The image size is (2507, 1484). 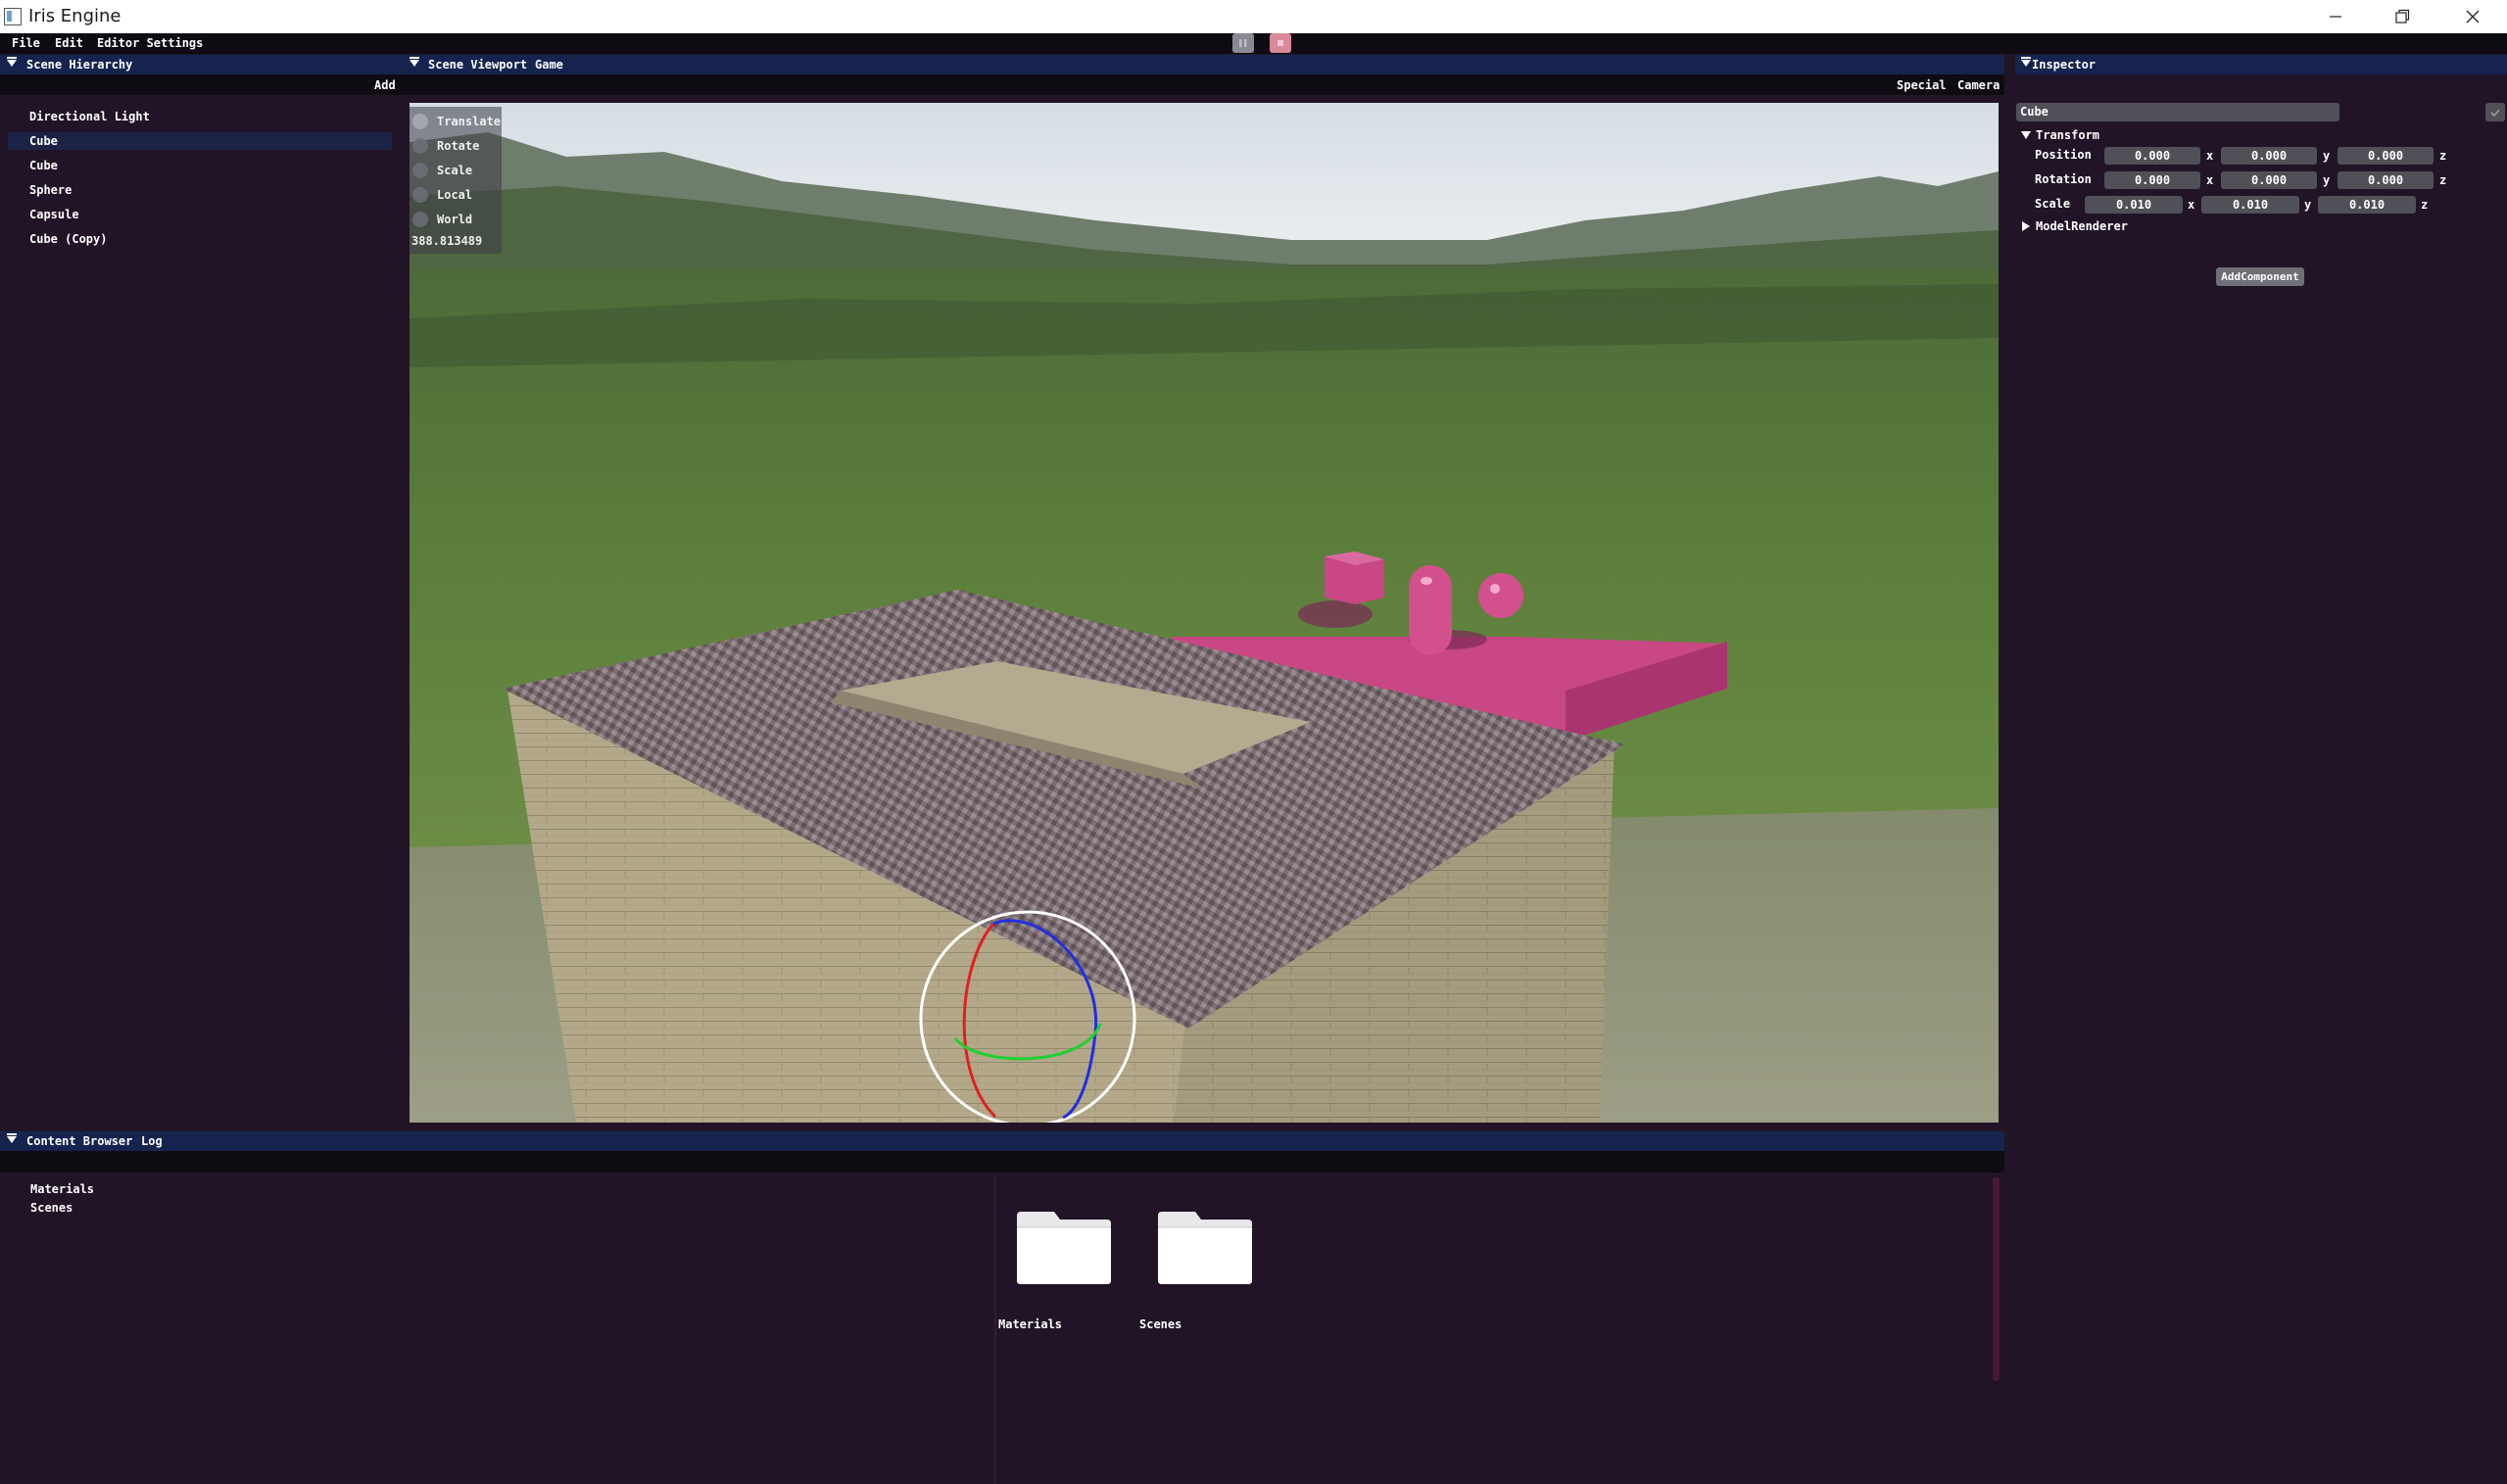 I want to click on hierarchy-item-cube-selected: Cube, so click(x=200, y=141).